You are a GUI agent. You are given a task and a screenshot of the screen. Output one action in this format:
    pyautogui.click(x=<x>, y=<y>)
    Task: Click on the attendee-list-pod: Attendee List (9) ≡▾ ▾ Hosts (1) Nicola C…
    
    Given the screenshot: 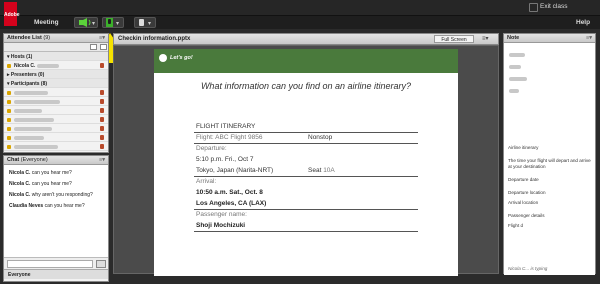 What is the action you would take?
    pyautogui.click(x=56, y=93)
    